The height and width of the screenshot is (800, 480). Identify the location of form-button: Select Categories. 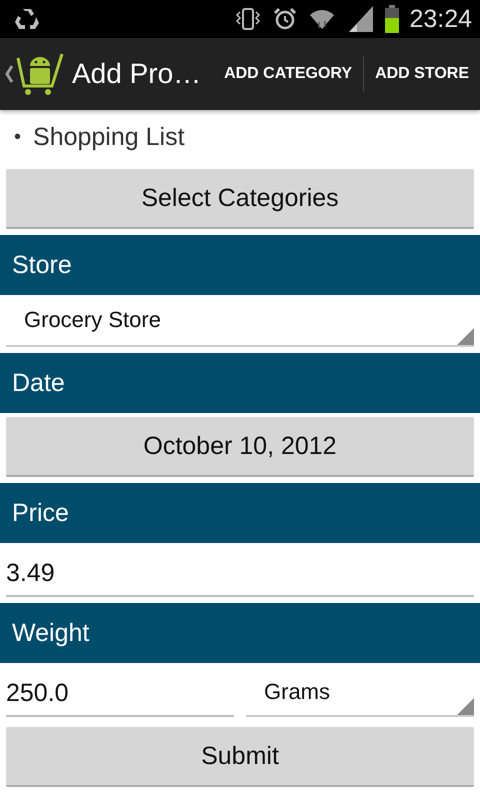
(240, 199).